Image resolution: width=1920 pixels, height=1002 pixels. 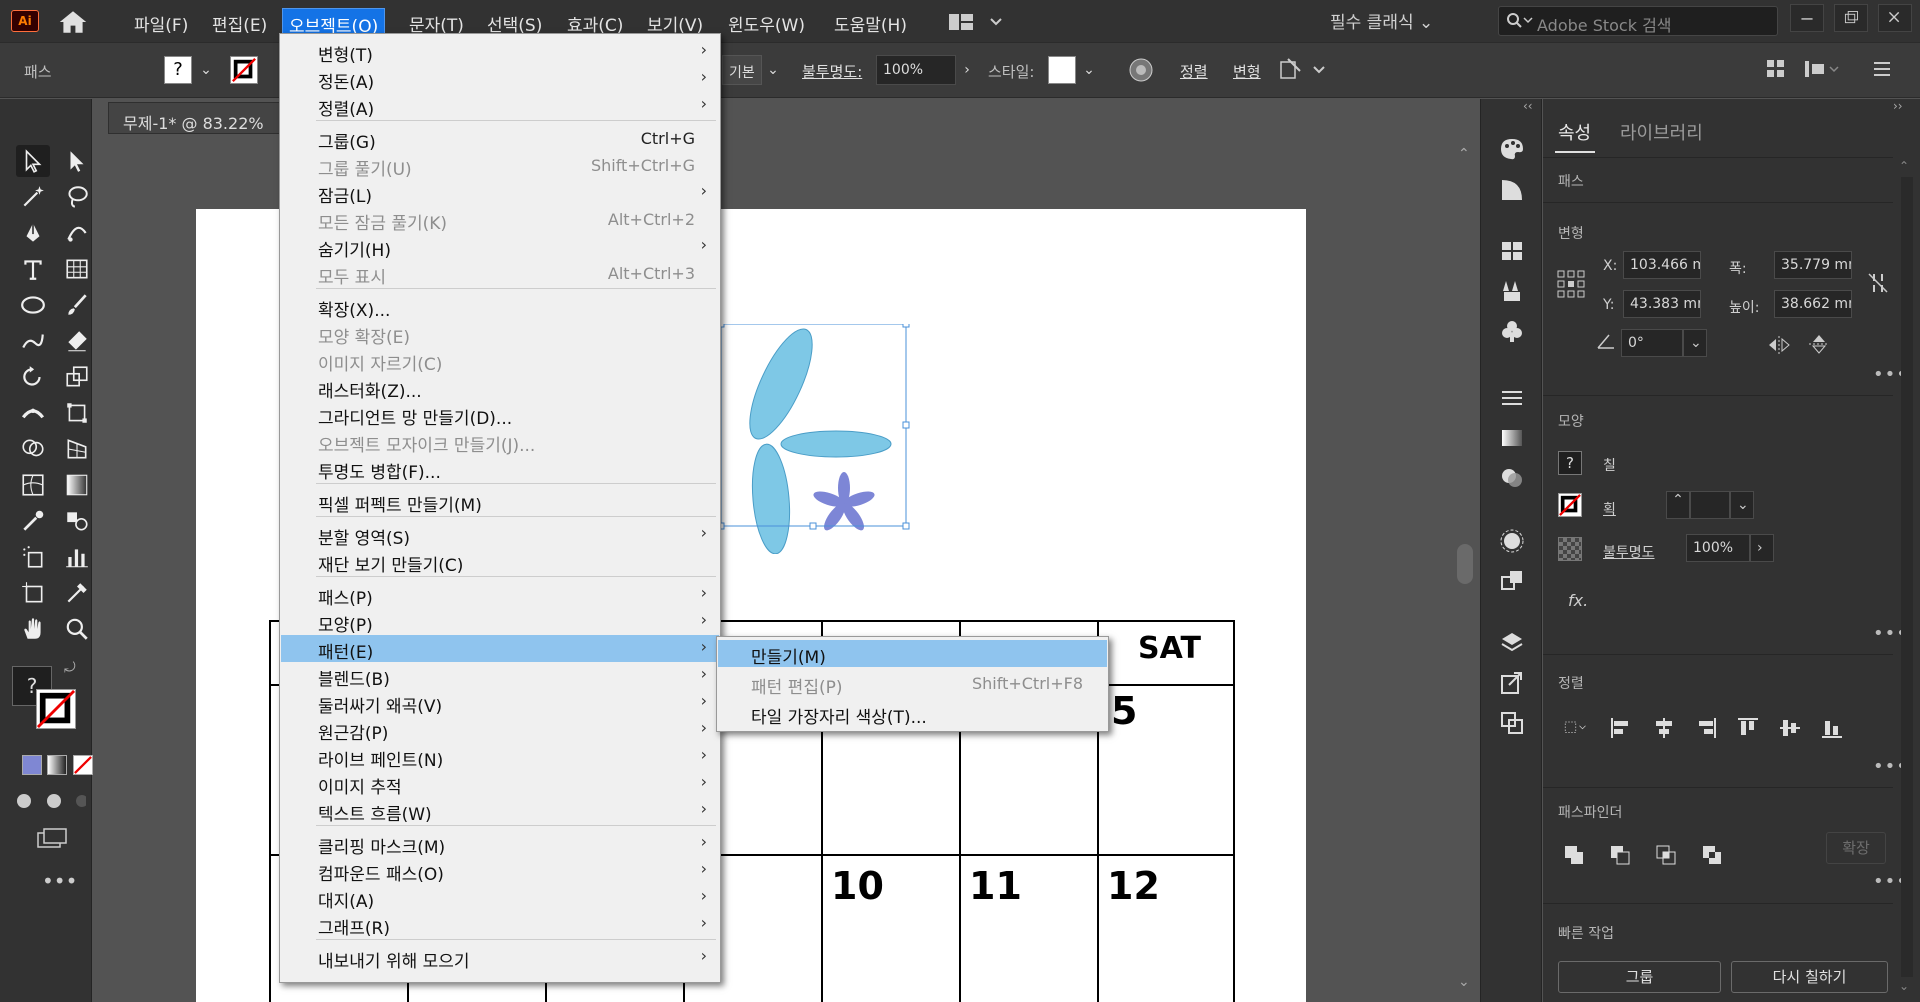 What do you see at coordinates (73, 22) in the screenshot?
I see `home-icon` at bounding box center [73, 22].